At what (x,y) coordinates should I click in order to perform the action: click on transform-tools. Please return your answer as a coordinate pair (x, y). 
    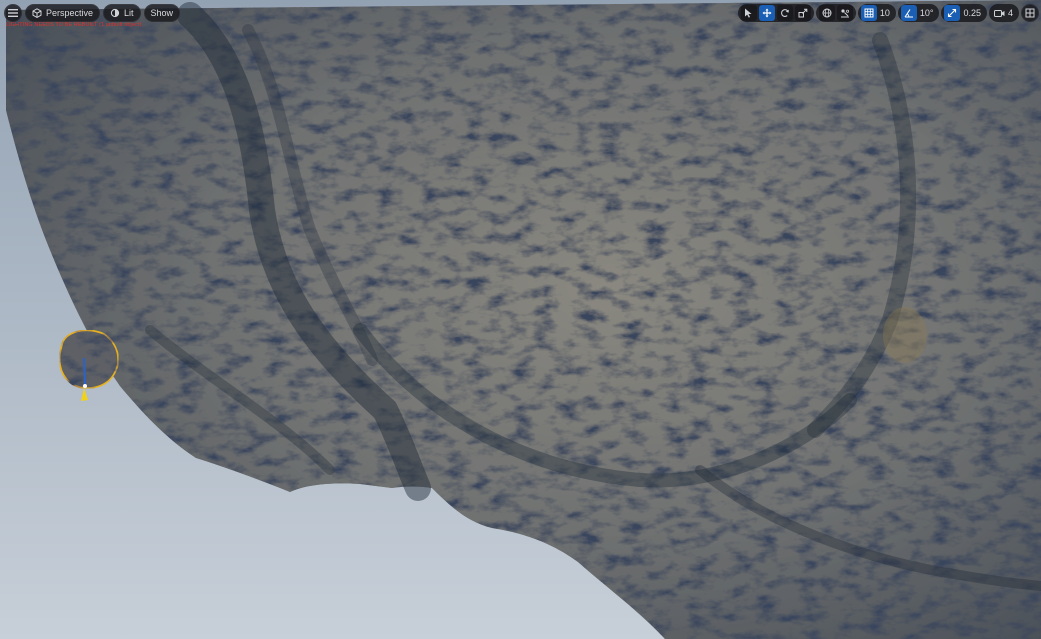
    Looking at the image, I should click on (775, 13).